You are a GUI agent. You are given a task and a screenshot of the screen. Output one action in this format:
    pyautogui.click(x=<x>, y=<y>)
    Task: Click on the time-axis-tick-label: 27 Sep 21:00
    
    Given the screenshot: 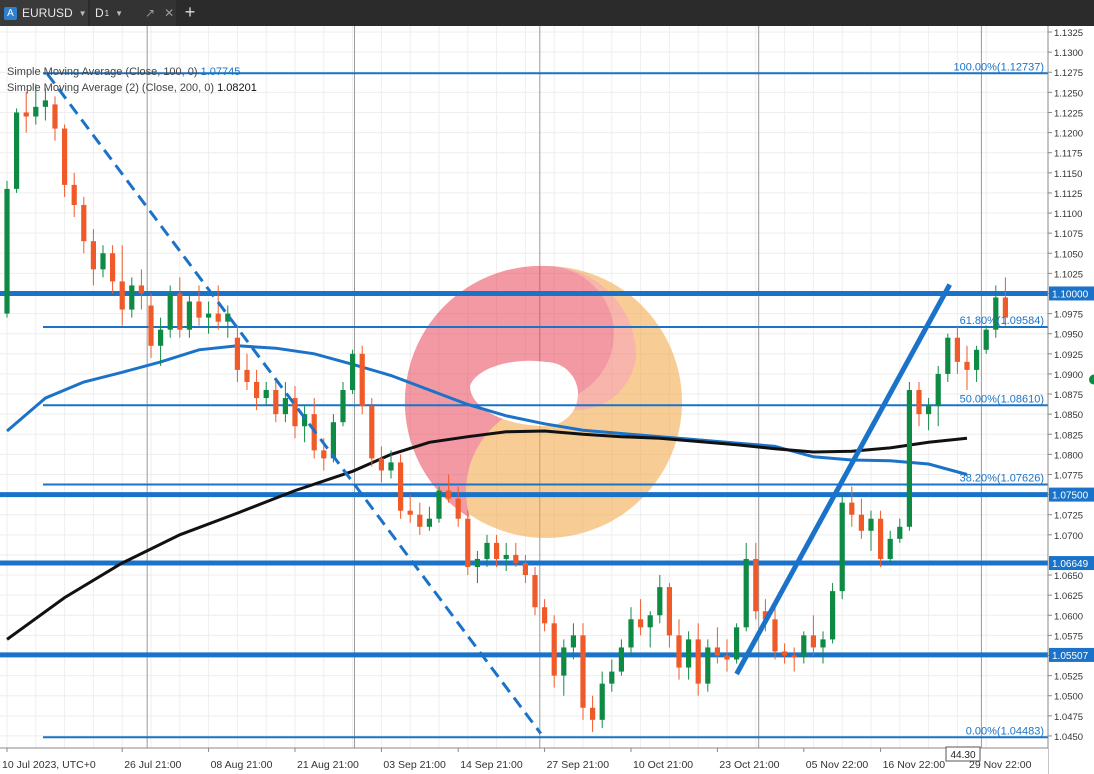 What is the action you would take?
    pyautogui.click(x=578, y=765)
    